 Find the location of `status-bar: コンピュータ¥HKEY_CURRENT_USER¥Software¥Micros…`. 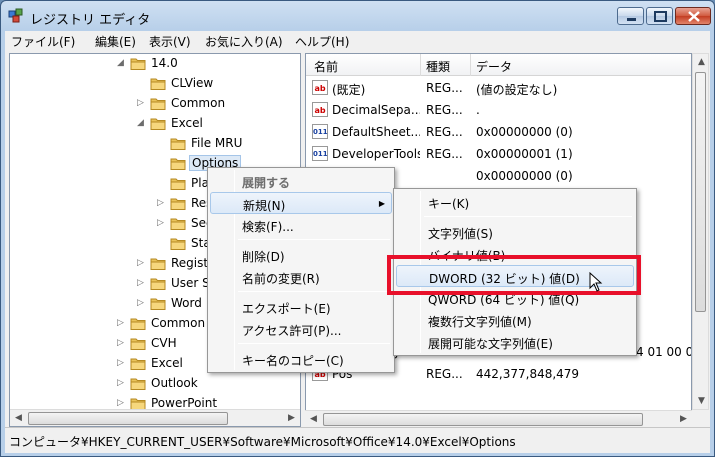

status-bar: コンピュータ¥HKEY_CURRENT_USER¥Software¥Micros… is located at coordinates (357, 440).